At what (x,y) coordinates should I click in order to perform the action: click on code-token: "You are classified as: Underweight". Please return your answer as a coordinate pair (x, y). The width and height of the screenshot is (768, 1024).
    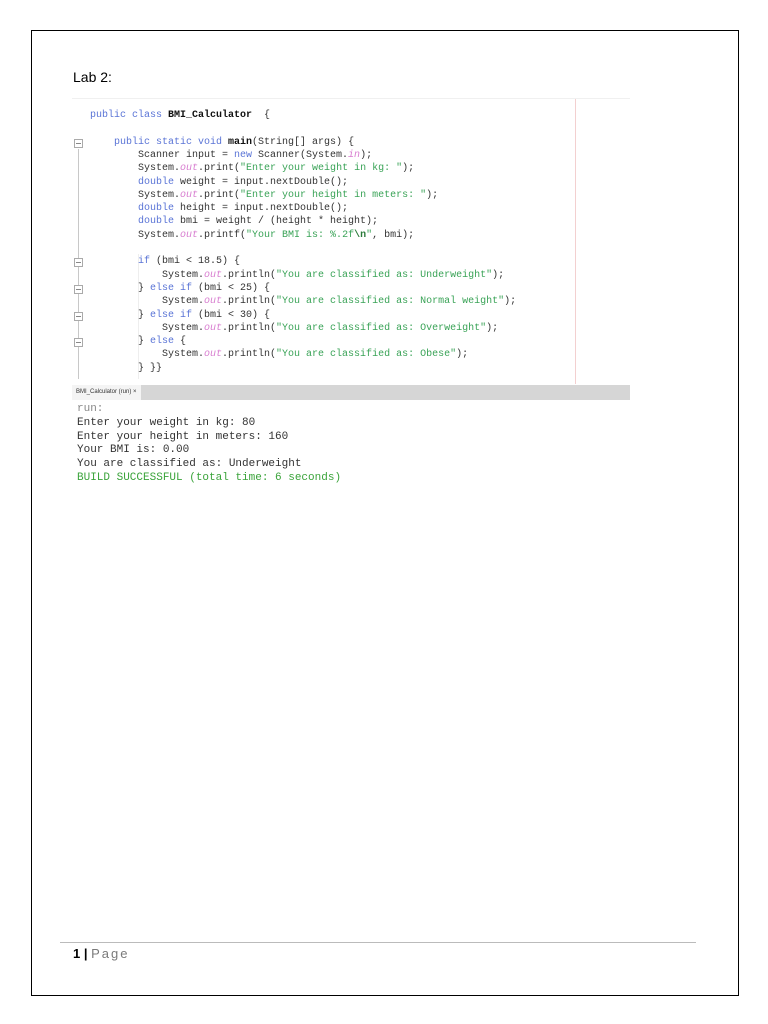
    Looking at the image, I should click on (384, 275).